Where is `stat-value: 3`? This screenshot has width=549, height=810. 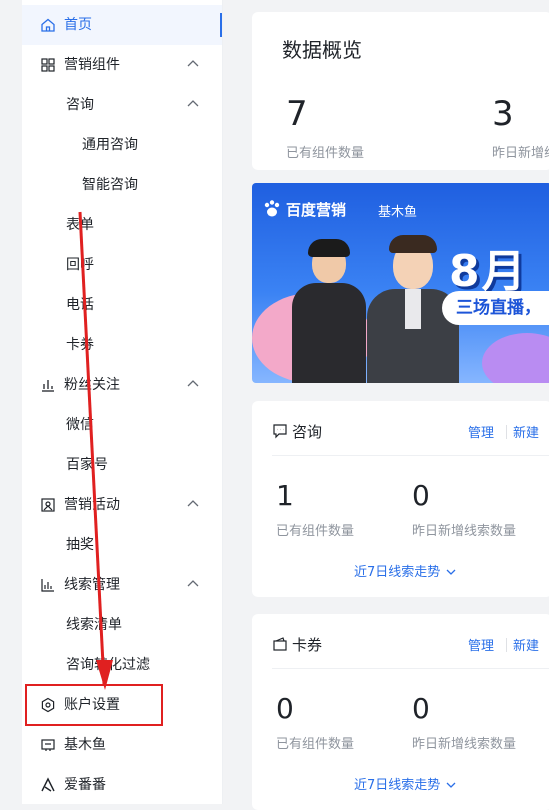
stat-value: 3 is located at coordinates (503, 114).